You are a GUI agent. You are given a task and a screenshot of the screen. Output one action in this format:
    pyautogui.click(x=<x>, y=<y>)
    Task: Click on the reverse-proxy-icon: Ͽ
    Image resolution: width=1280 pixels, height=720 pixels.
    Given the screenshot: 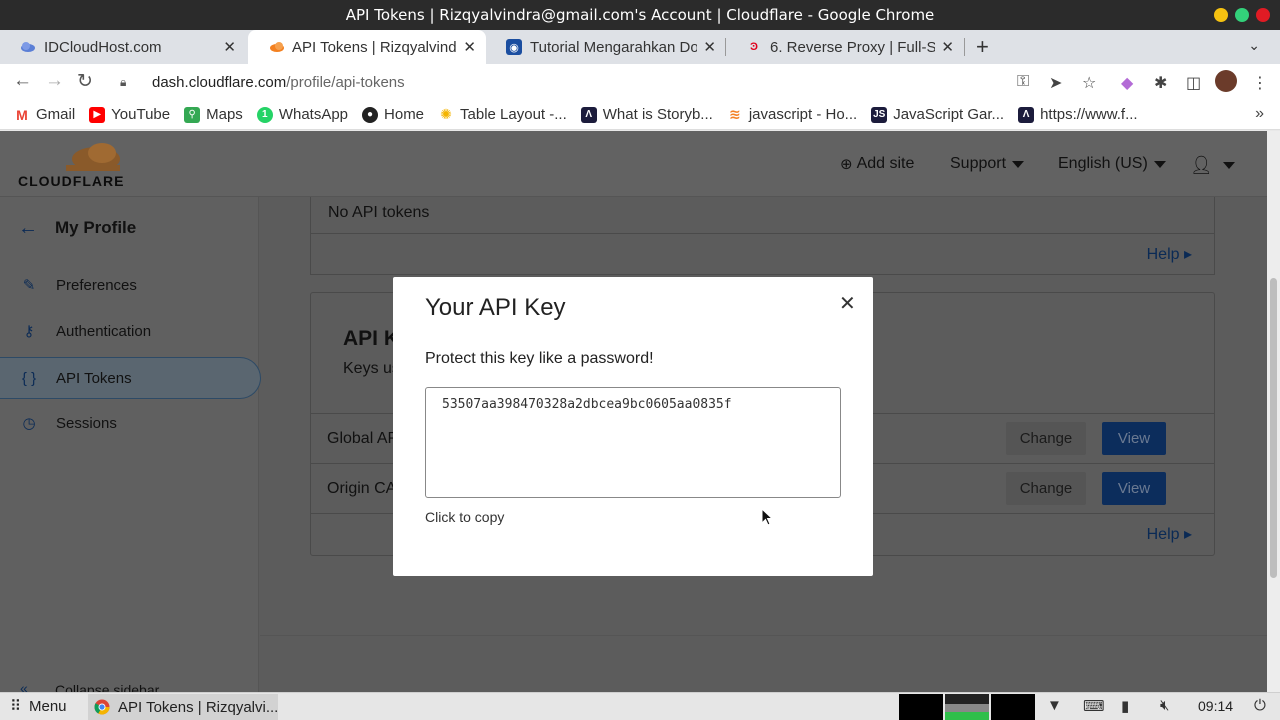 What is the action you would take?
    pyautogui.click(x=754, y=47)
    